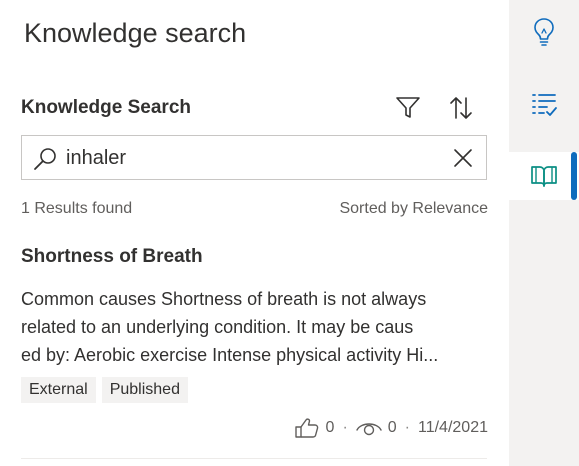  Describe the element at coordinates (330, 427) in the screenshot. I see `like-count: 0` at that location.